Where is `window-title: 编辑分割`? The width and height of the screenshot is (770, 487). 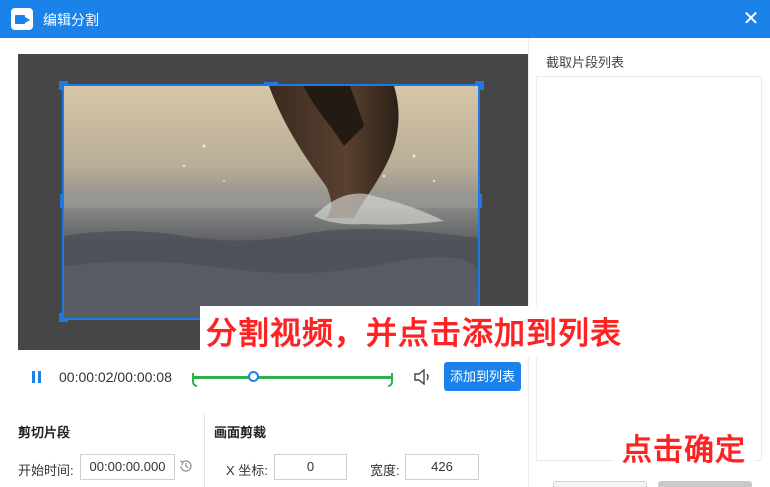
window-title: 编辑分割 is located at coordinates (71, 20).